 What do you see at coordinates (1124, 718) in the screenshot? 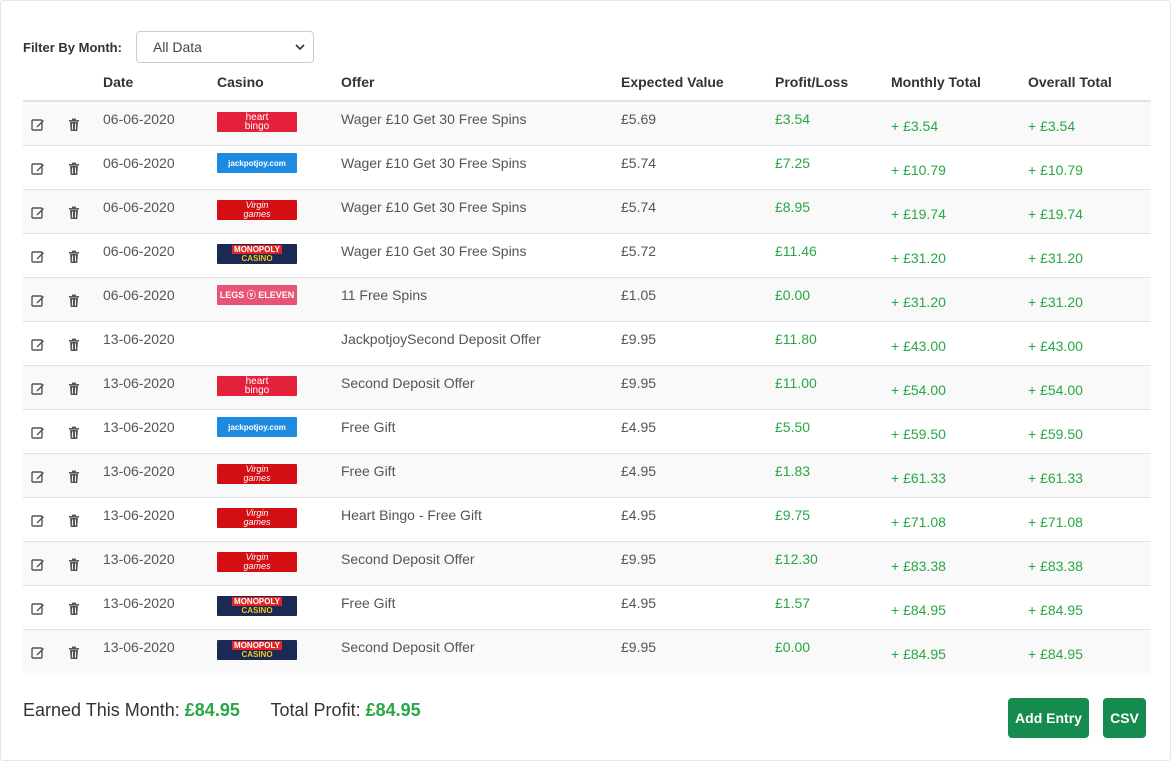
I see `csv-export-button: CSV` at bounding box center [1124, 718].